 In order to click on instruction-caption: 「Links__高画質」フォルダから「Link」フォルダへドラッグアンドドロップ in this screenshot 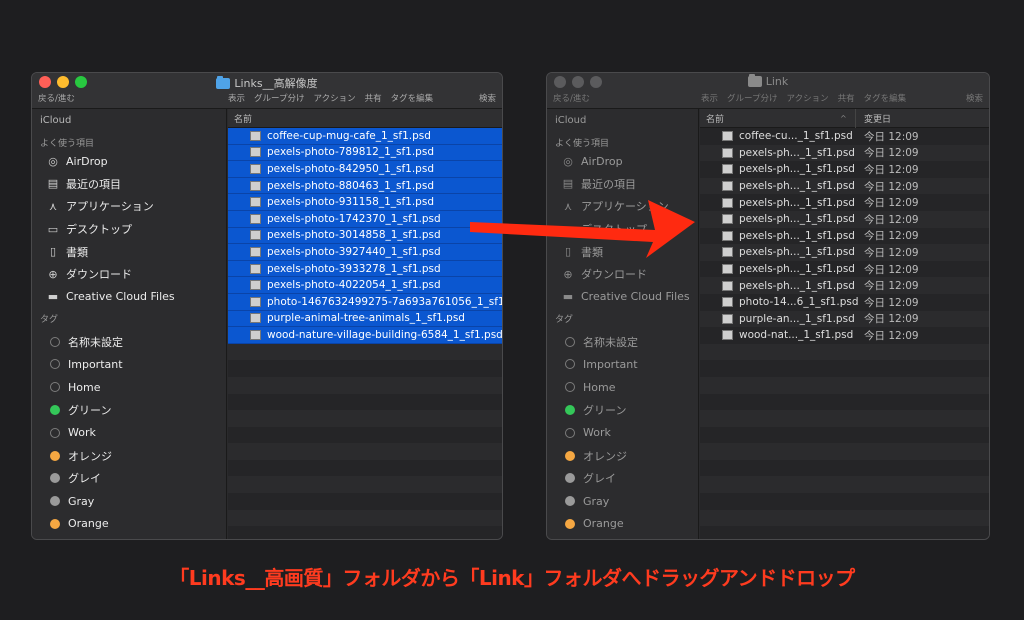, I will do `click(512, 578)`.